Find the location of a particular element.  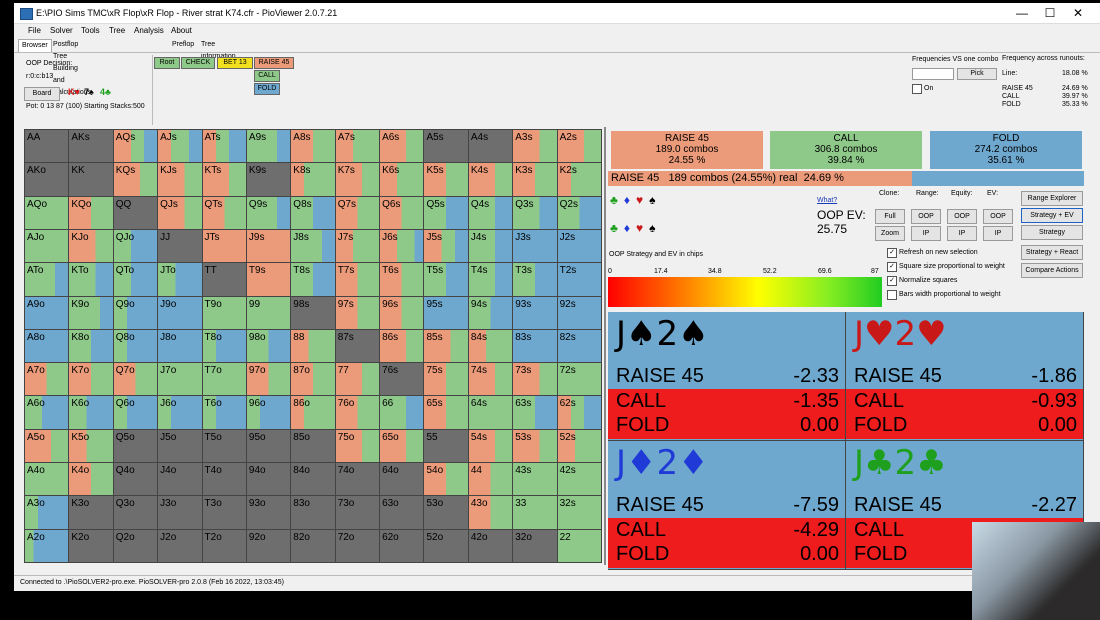

hand-cell: 64o is located at coordinates (402, 479).